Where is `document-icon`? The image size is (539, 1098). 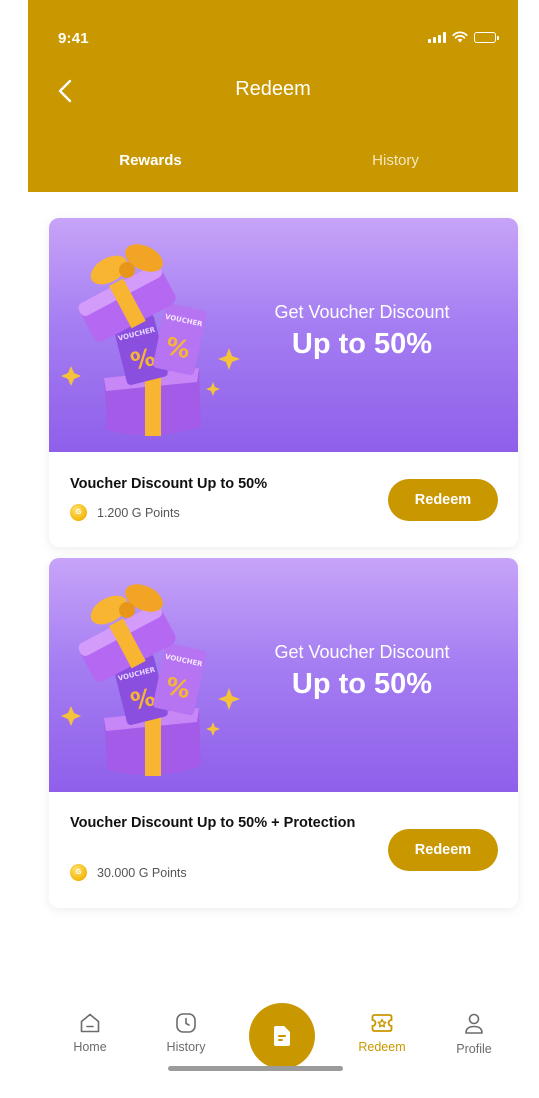 document-icon is located at coordinates (282, 1036).